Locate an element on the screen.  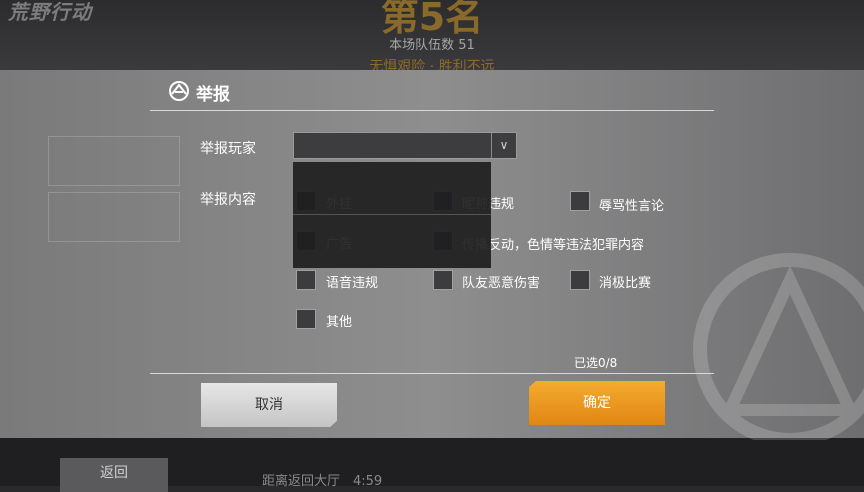
team-count: 本场队伍数 51 is located at coordinates (432, 45).